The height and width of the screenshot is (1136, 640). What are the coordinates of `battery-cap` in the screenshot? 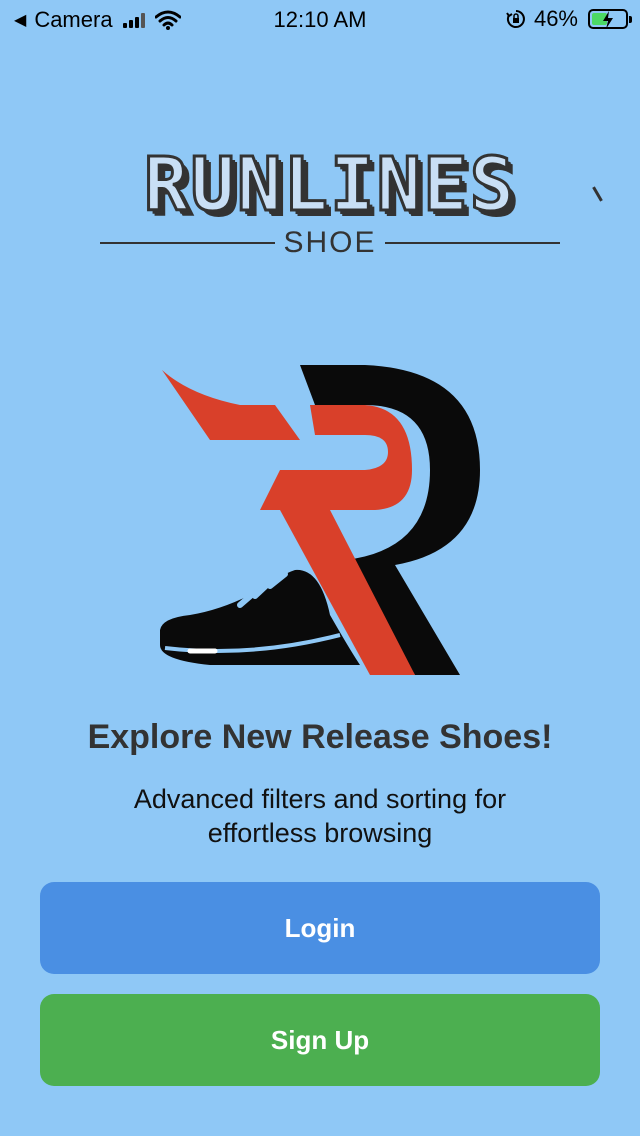 It's located at (630, 19).